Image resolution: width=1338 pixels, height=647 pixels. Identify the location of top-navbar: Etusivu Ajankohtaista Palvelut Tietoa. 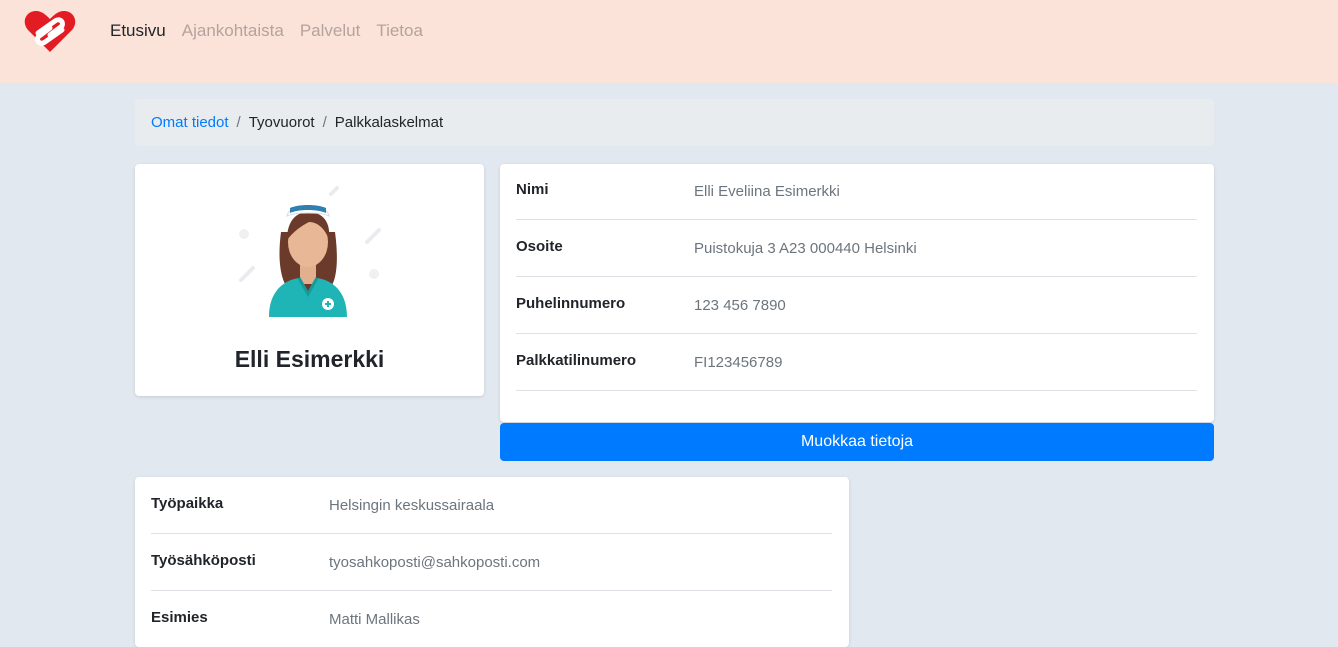
(669, 41).